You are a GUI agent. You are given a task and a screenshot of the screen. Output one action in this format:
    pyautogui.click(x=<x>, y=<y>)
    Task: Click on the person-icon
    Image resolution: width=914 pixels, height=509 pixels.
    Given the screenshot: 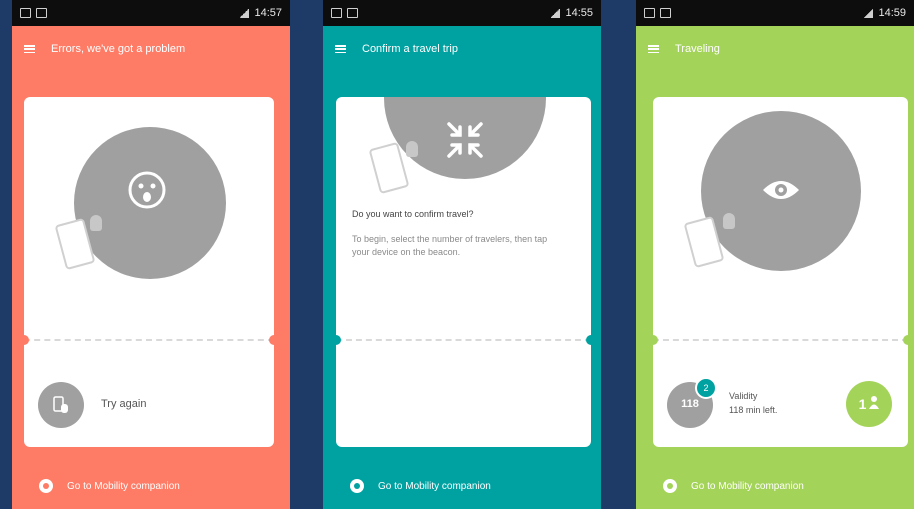 What is the action you would take?
    pyautogui.click(x=874, y=404)
    